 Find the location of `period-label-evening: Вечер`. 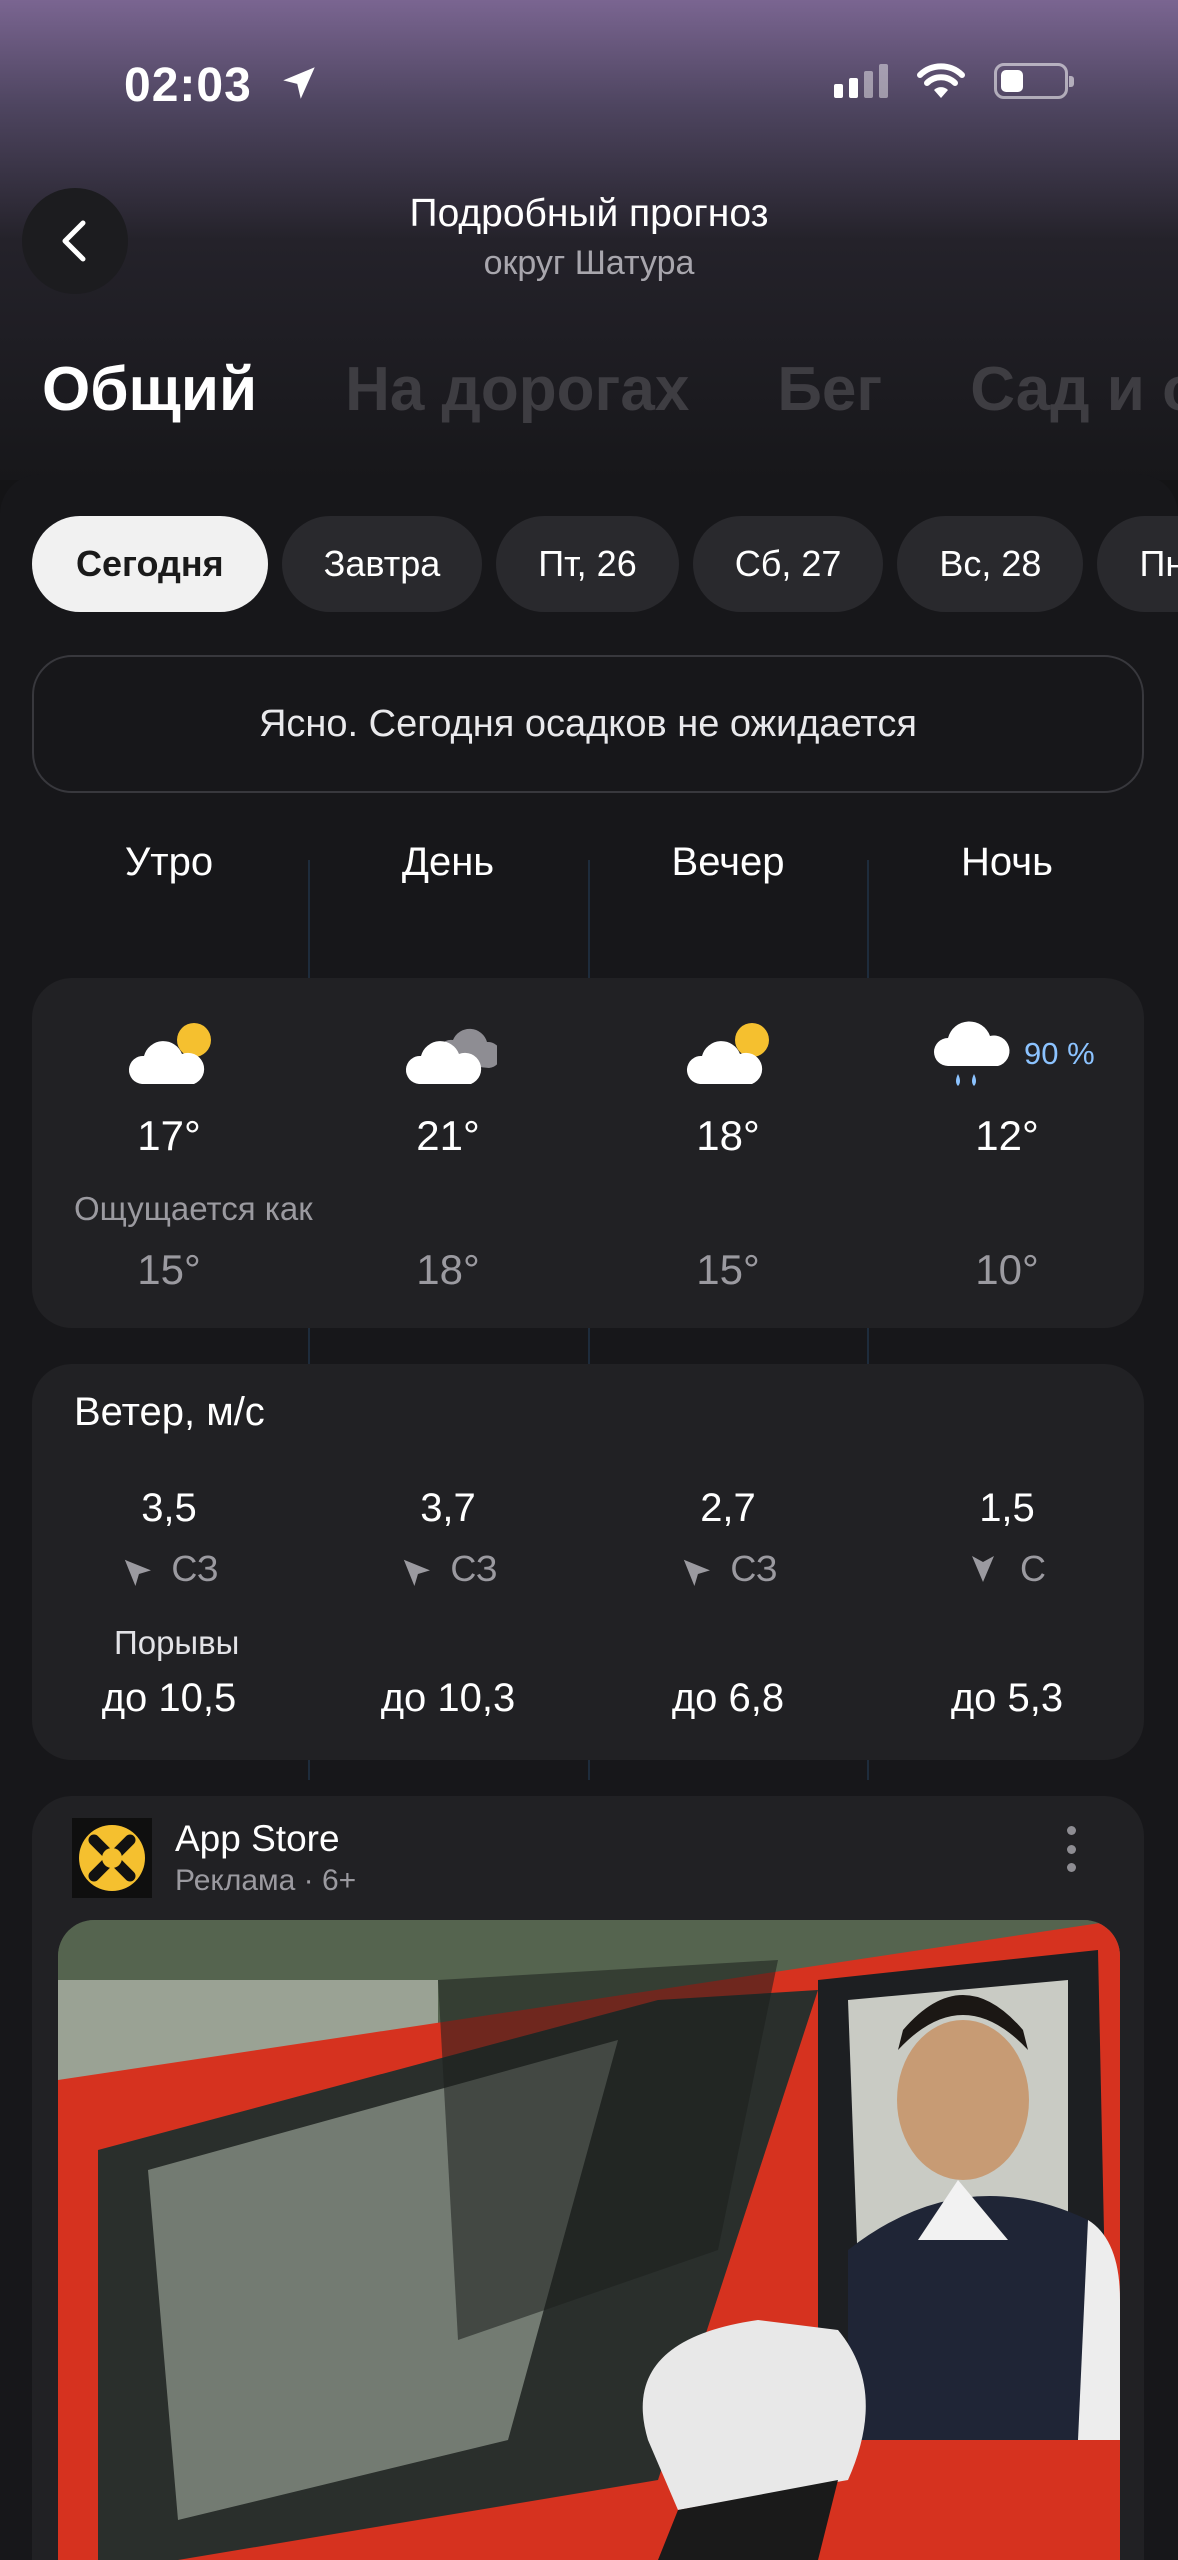

period-label-evening: Вечер is located at coordinates (728, 862).